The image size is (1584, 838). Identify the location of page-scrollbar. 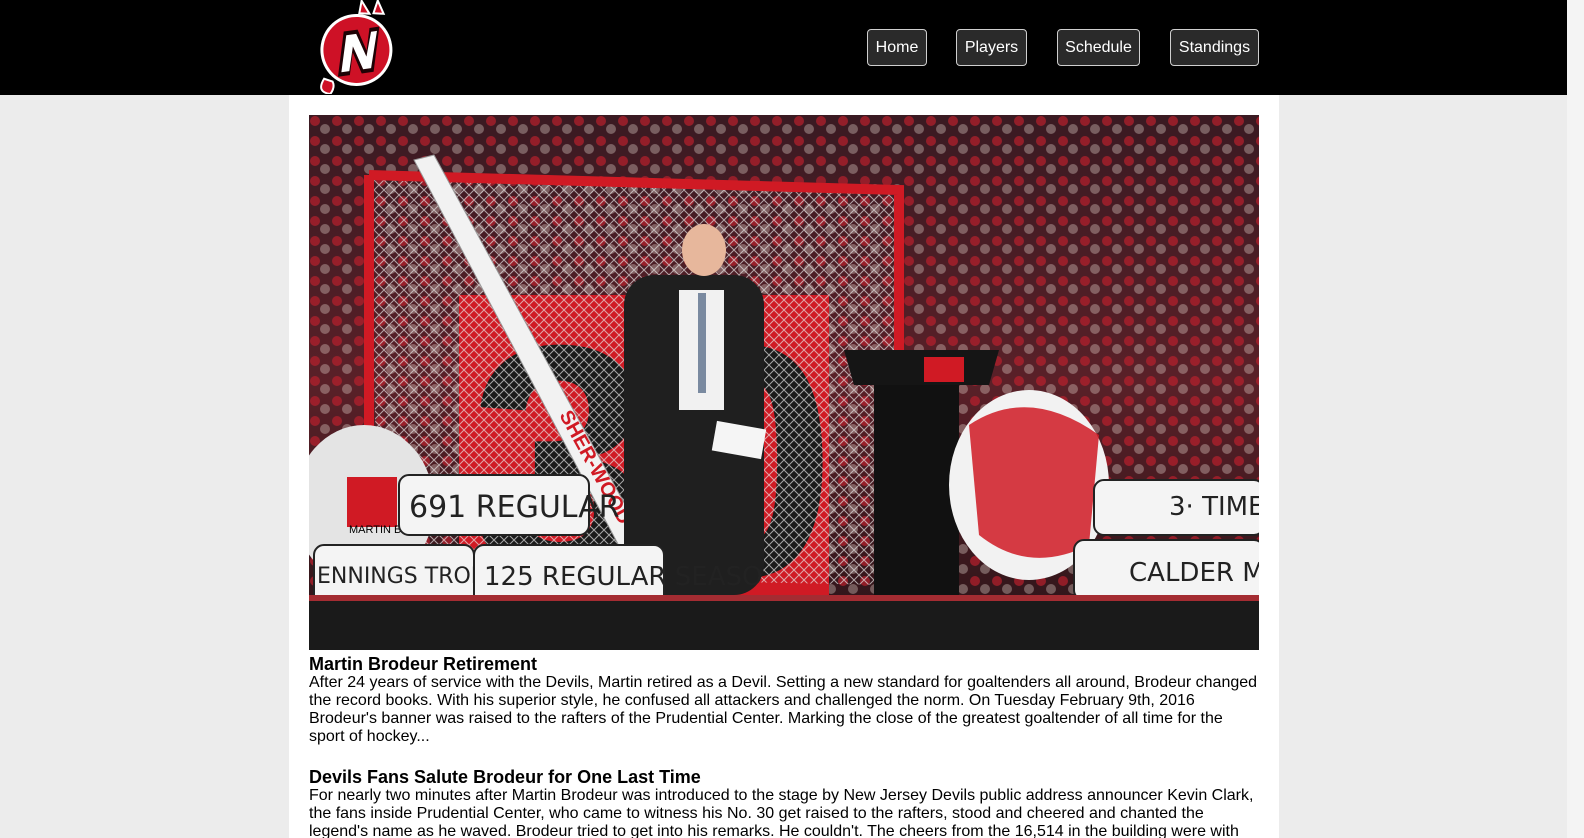
(1575, 419).